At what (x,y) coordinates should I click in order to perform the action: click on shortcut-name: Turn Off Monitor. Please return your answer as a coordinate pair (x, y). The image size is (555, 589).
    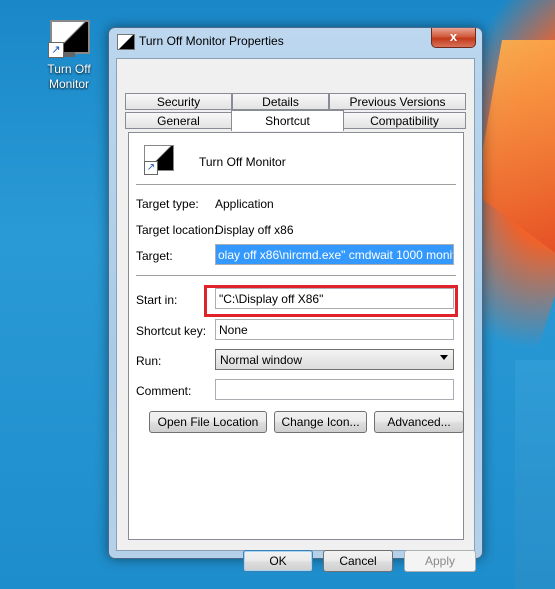
    Looking at the image, I should click on (242, 162).